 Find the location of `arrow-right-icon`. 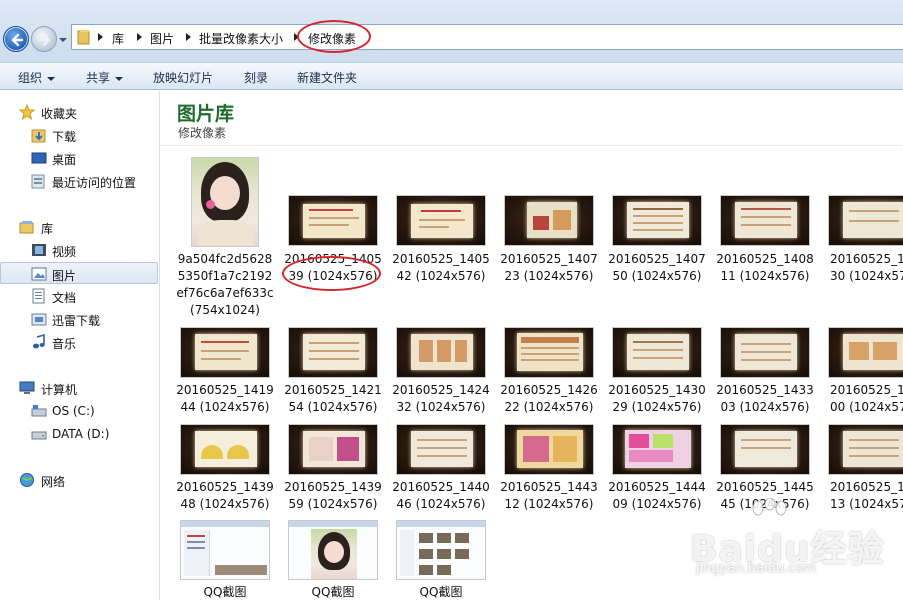

arrow-right-icon is located at coordinates (44, 40).